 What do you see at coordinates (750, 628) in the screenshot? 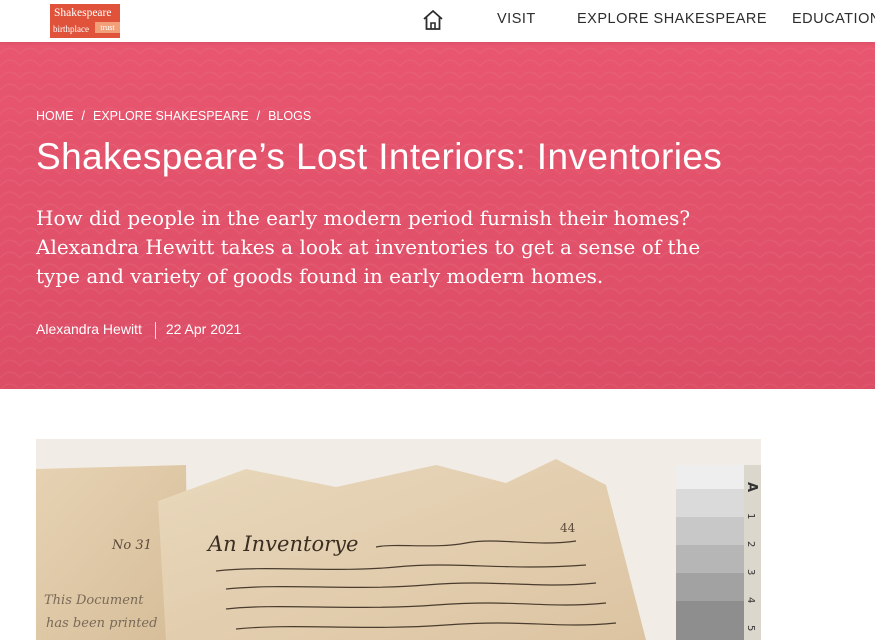
I see `scale-number: 5` at bounding box center [750, 628].